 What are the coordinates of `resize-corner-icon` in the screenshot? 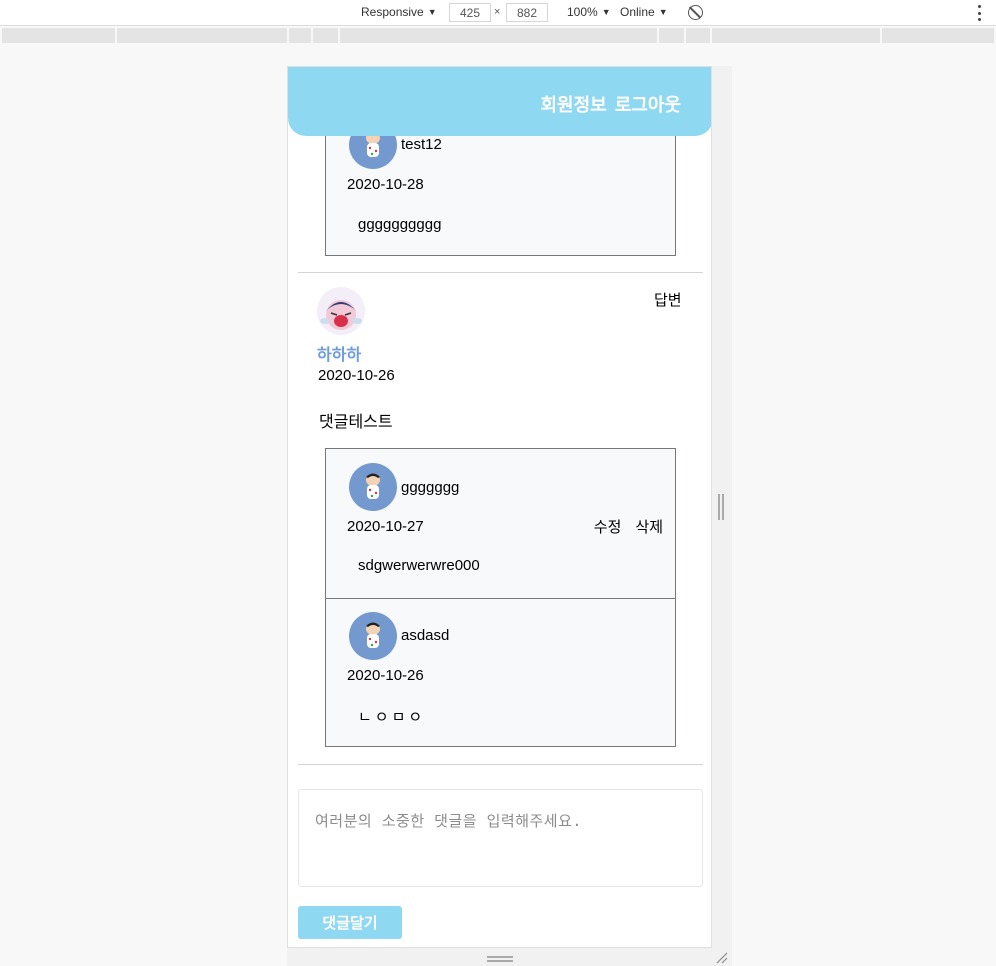 It's located at (722, 958).